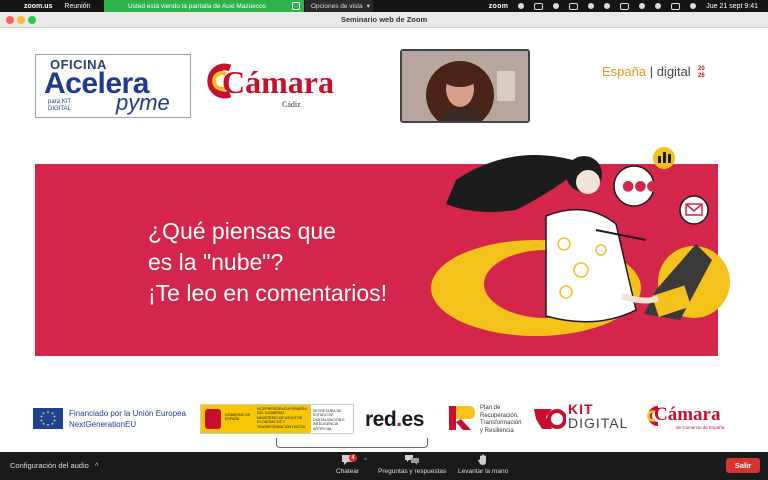  I want to click on search-icon, so click(658, 6).